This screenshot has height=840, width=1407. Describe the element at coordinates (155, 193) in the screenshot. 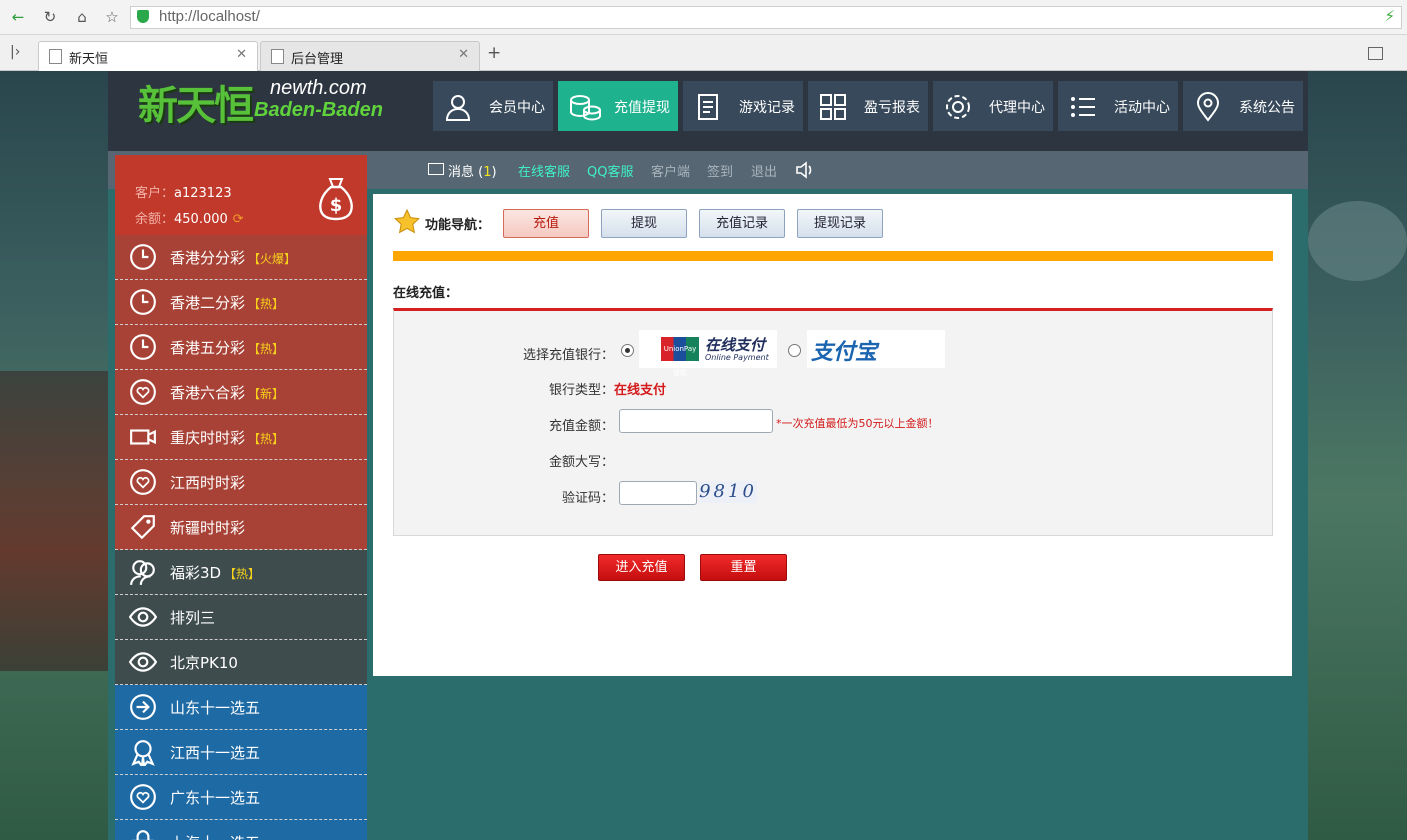

I see `customer-label: 客户：` at that location.